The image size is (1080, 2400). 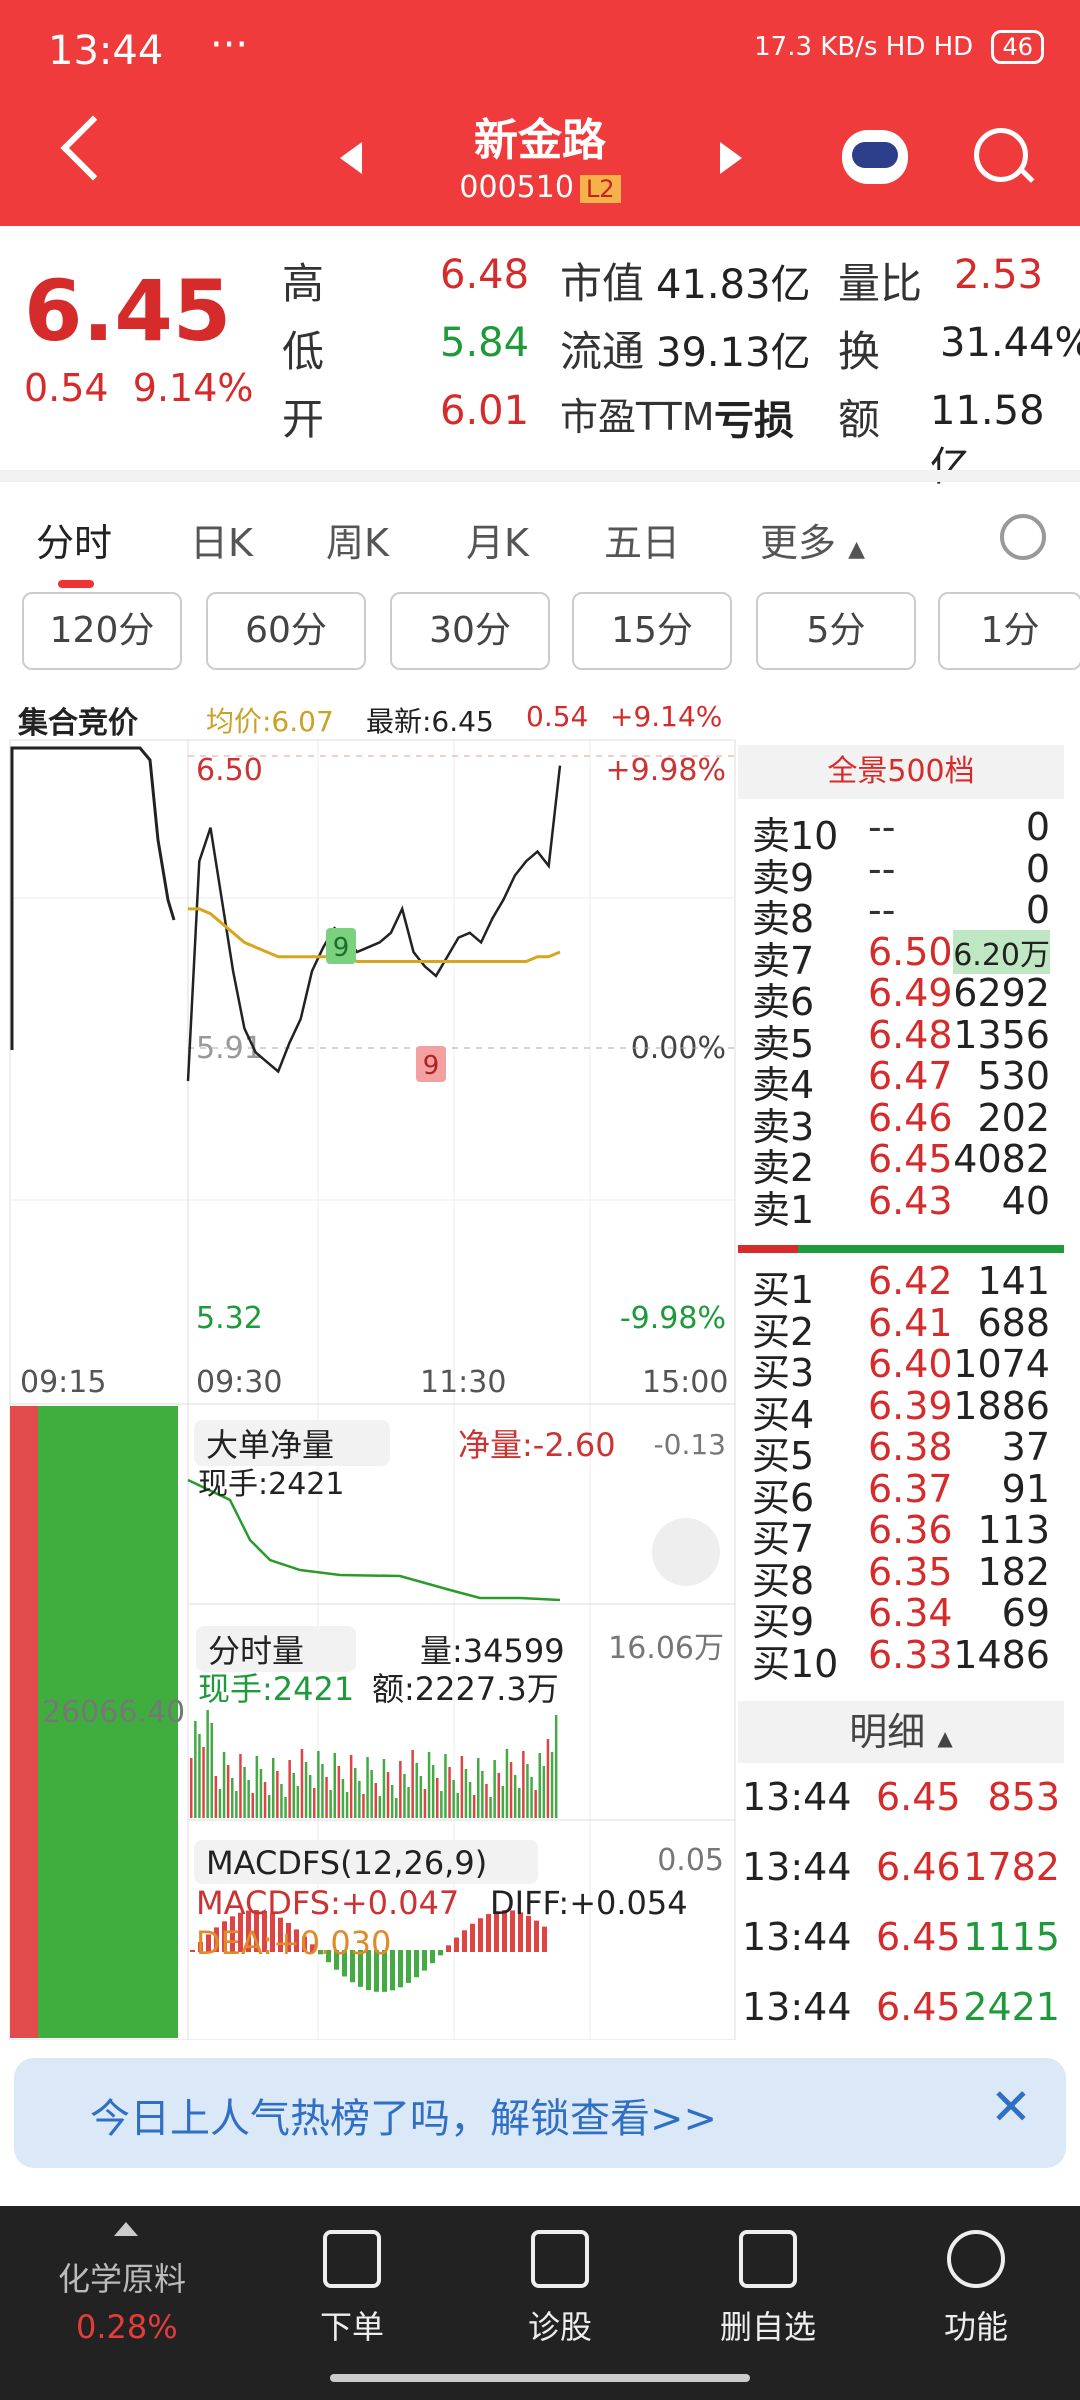 What do you see at coordinates (901, 1205) in the screenshot?
I see `sell-row: 卖1 6.43 40` at bounding box center [901, 1205].